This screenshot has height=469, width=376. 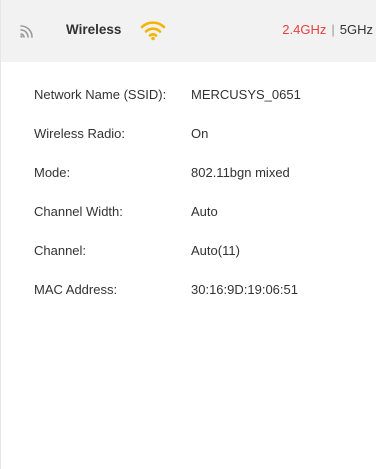 I want to click on info-label: Channel:, so click(x=60, y=250).